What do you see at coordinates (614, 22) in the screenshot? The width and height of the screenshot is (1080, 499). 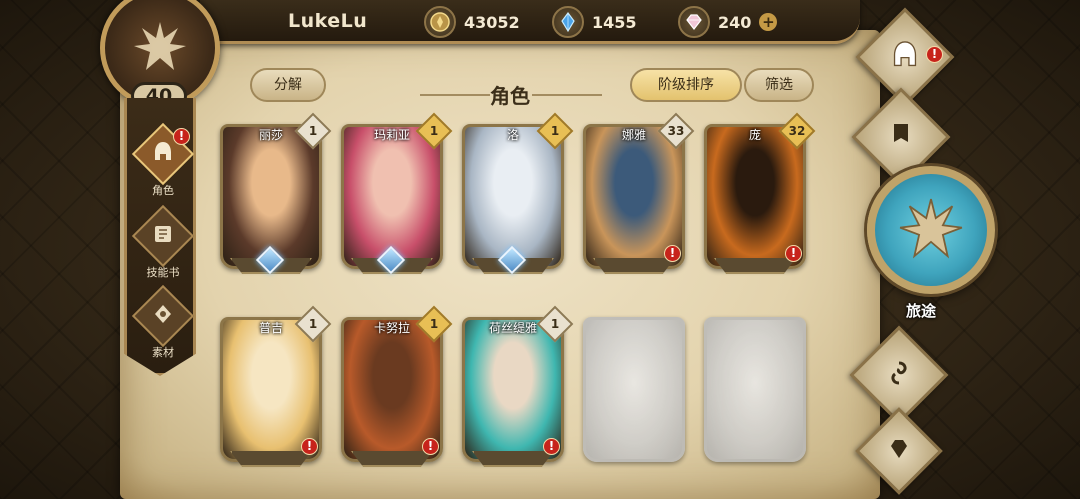 I see `crystal-amount: 1455` at bounding box center [614, 22].